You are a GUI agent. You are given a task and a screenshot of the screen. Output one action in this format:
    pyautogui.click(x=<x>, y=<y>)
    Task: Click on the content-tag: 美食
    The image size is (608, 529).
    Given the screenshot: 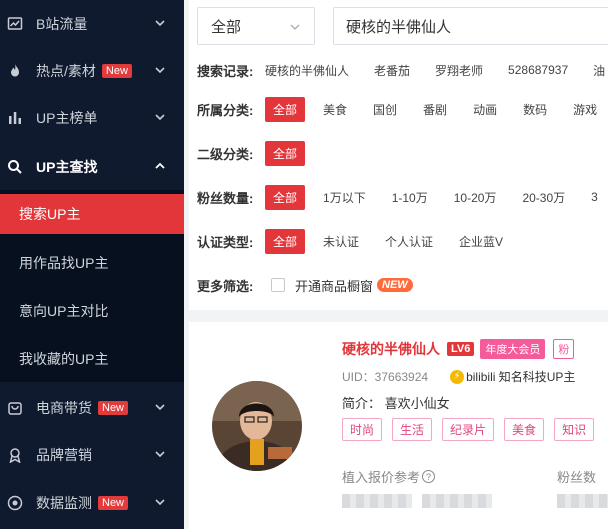 What is the action you would take?
    pyautogui.click(x=524, y=429)
    